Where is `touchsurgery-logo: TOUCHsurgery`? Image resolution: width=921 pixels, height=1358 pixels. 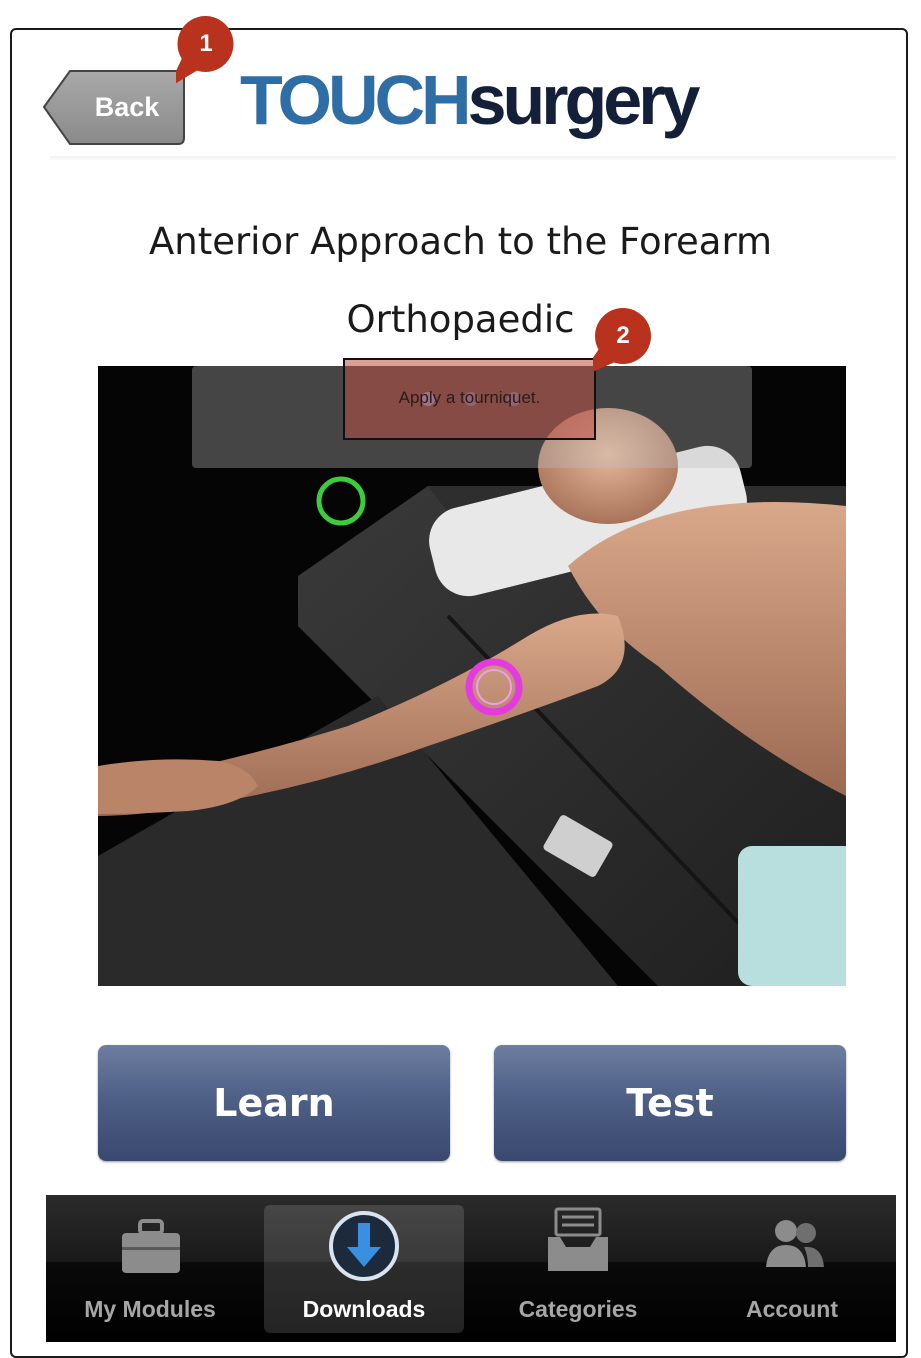
touchsurgery-logo: TOUCHsurgery is located at coordinates (470, 100).